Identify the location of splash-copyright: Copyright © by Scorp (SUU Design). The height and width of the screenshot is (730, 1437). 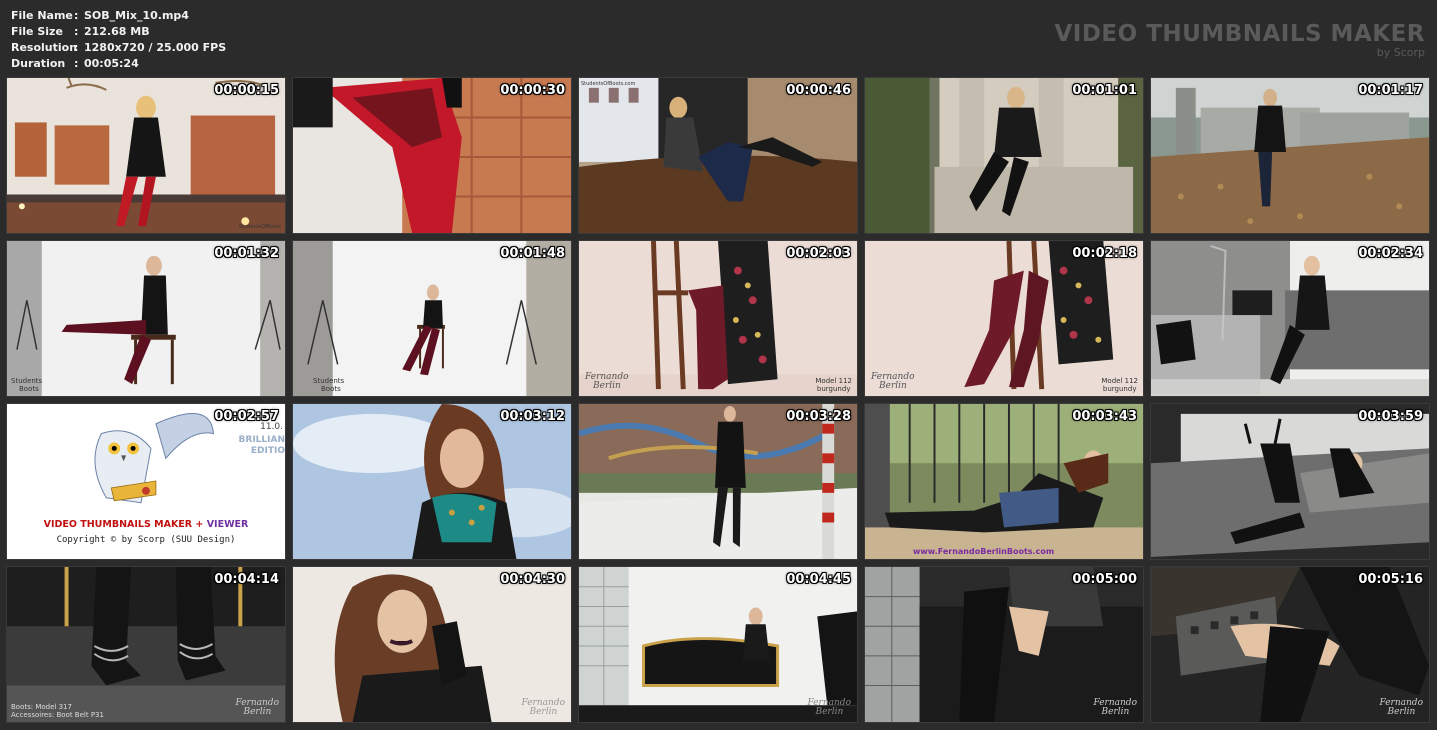
(146, 540).